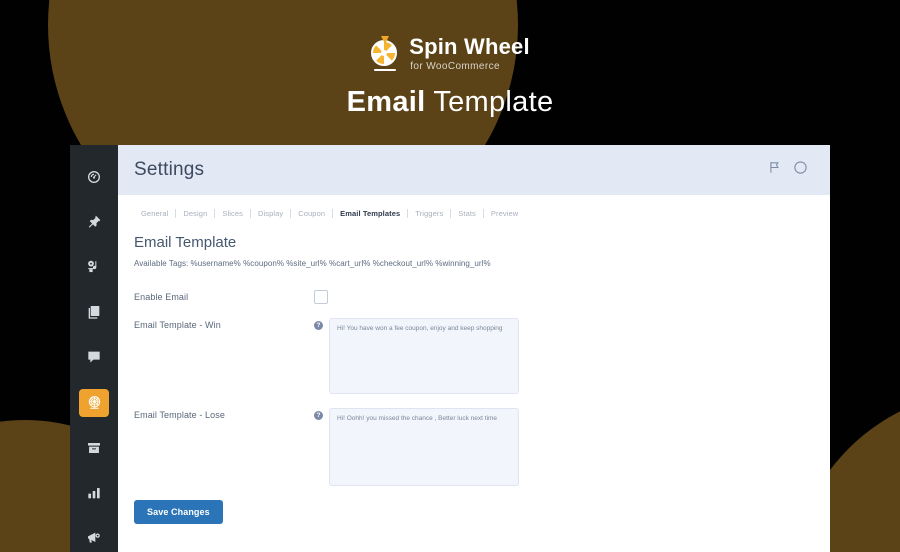 The image size is (900, 552). What do you see at coordinates (467, 213) in the screenshot?
I see `tab-stats: Stats` at bounding box center [467, 213].